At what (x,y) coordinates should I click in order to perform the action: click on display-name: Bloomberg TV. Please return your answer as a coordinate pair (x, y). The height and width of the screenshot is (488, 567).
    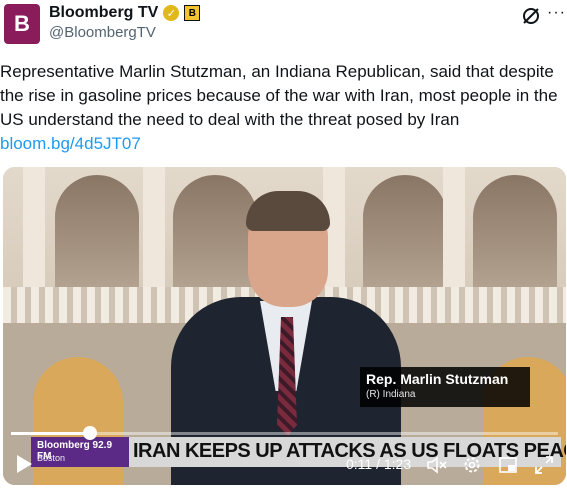
    Looking at the image, I should click on (103, 13).